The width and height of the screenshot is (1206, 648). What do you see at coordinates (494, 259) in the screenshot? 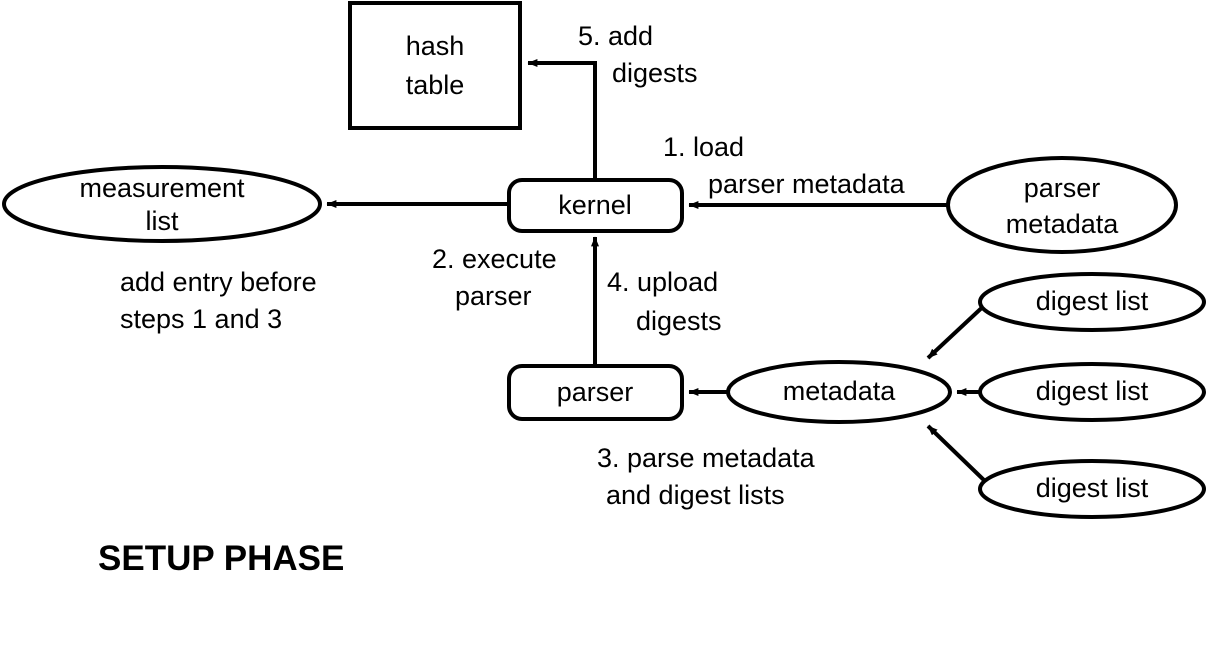
I see `step-2-line1: 2. execute` at bounding box center [494, 259].